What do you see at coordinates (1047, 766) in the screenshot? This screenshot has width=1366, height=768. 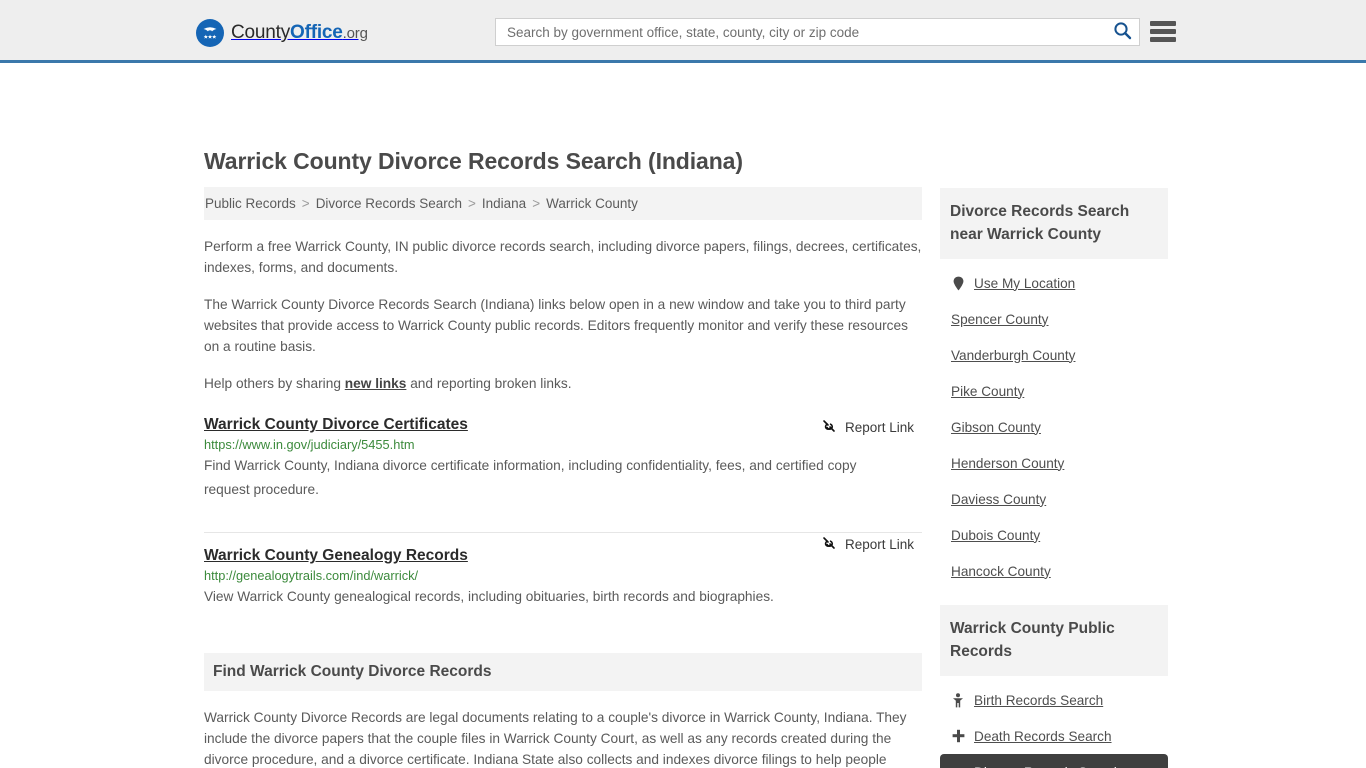 I see `sidebar-item-label: Divorce Records Search` at bounding box center [1047, 766].